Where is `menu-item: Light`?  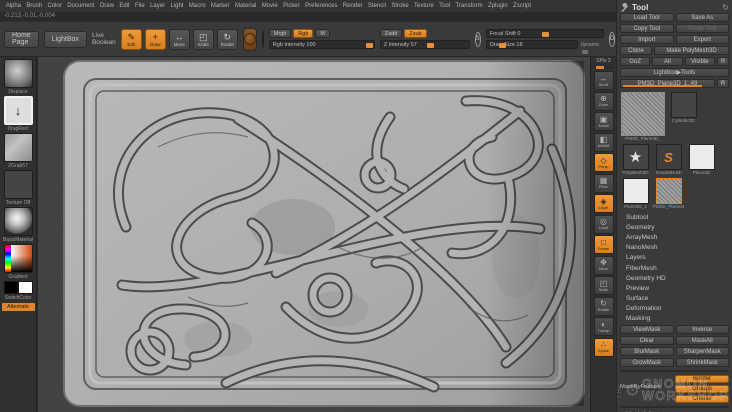 menu-item: Light is located at coordinates (177, 6).